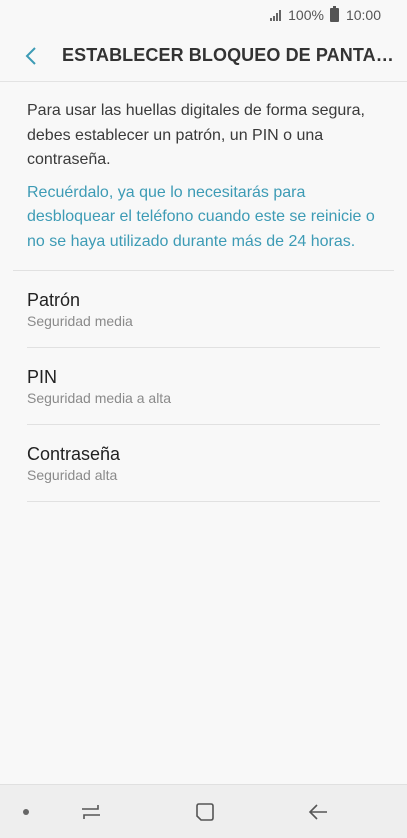 This screenshot has width=407, height=838. Describe the element at coordinates (42, 376) in the screenshot. I see `option-label: PIN` at that location.